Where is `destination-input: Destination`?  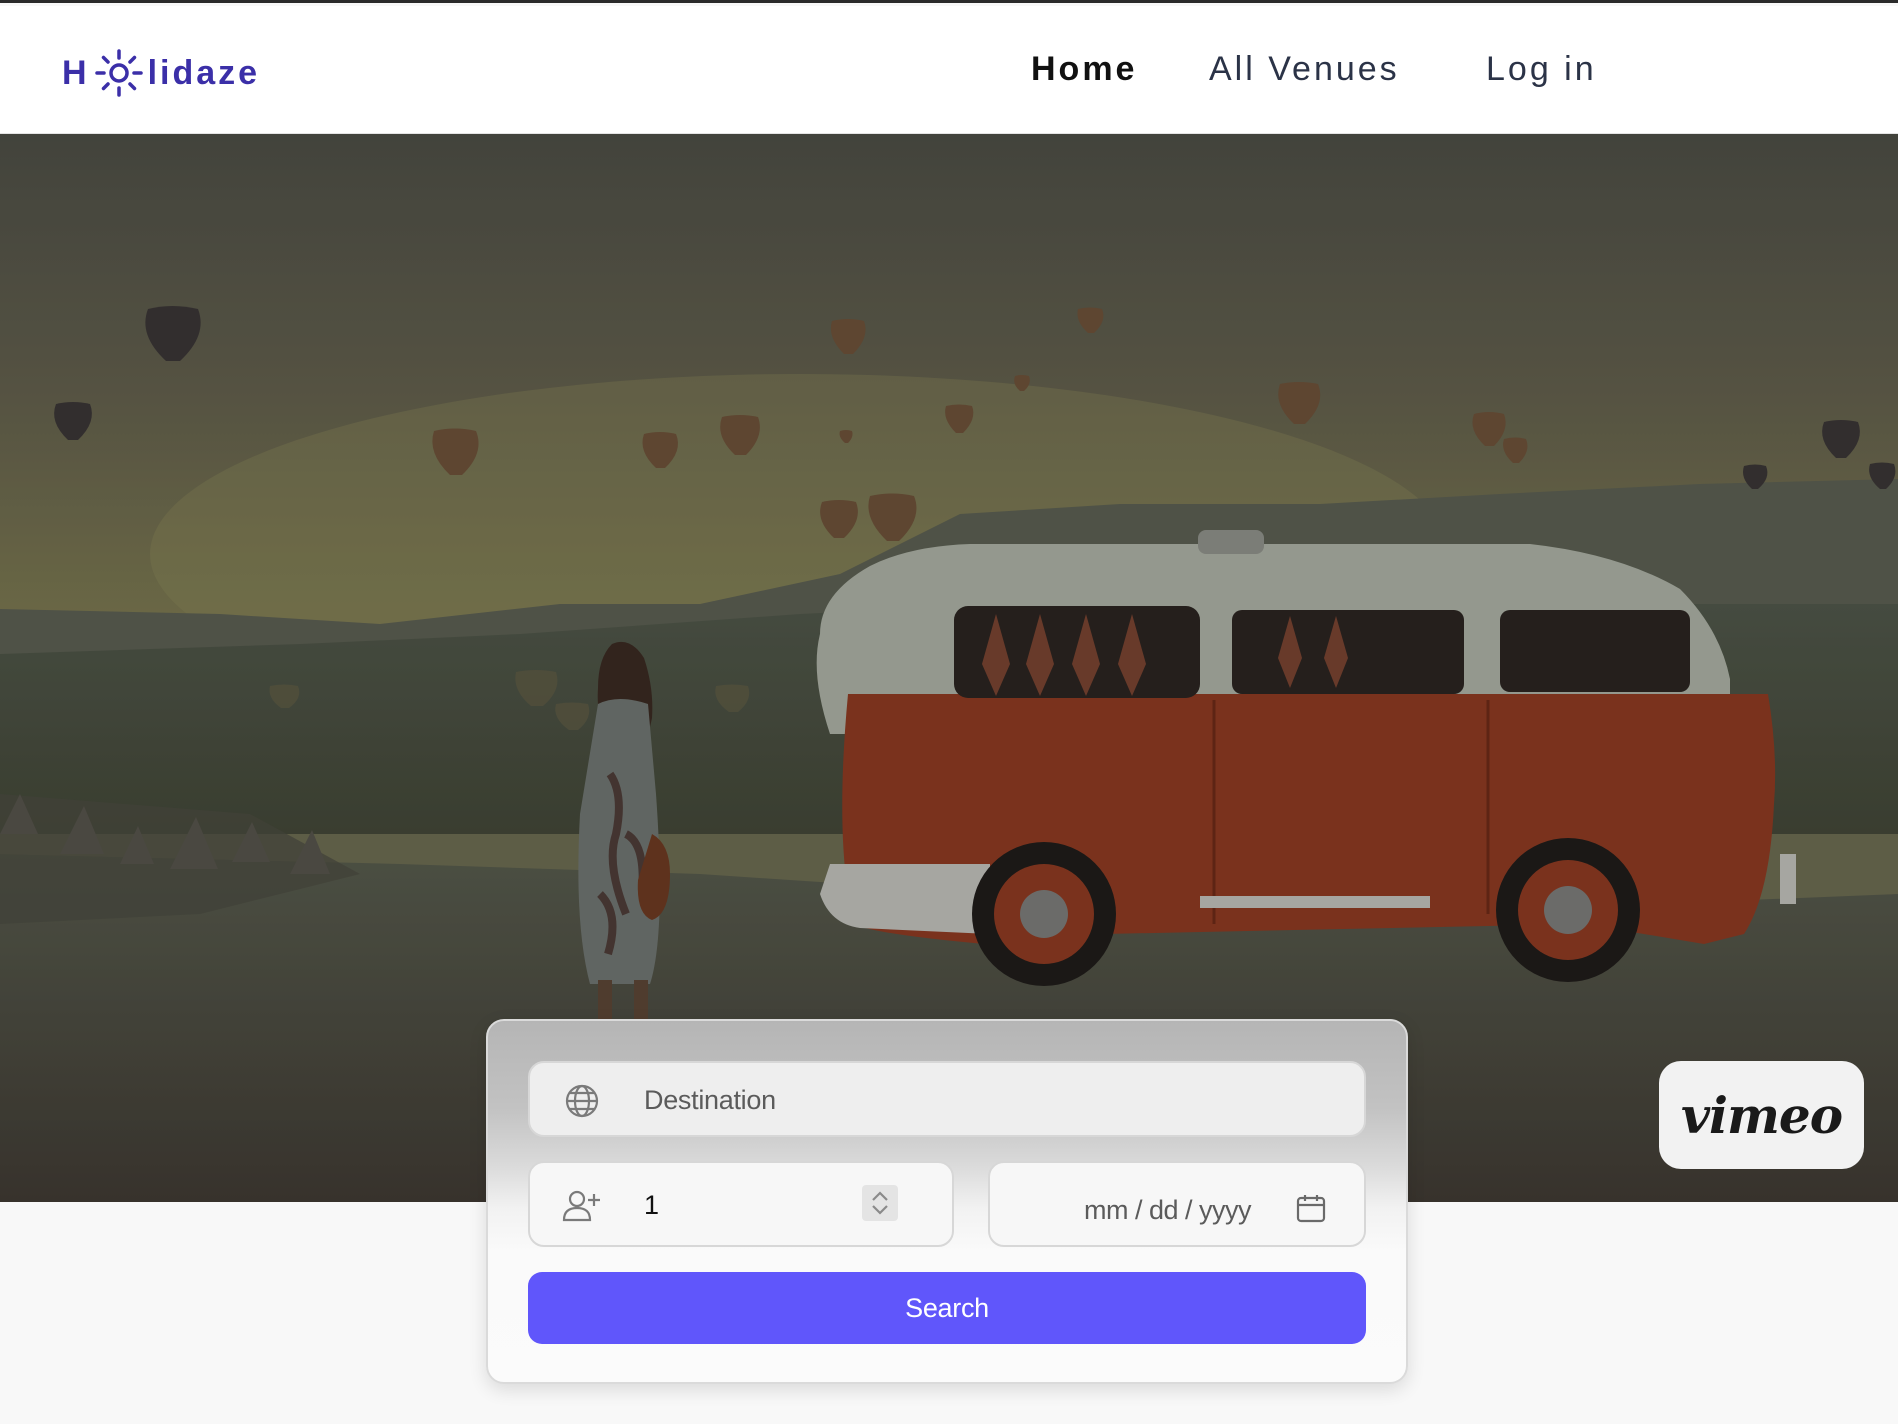 destination-input: Destination is located at coordinates (710, 1100).